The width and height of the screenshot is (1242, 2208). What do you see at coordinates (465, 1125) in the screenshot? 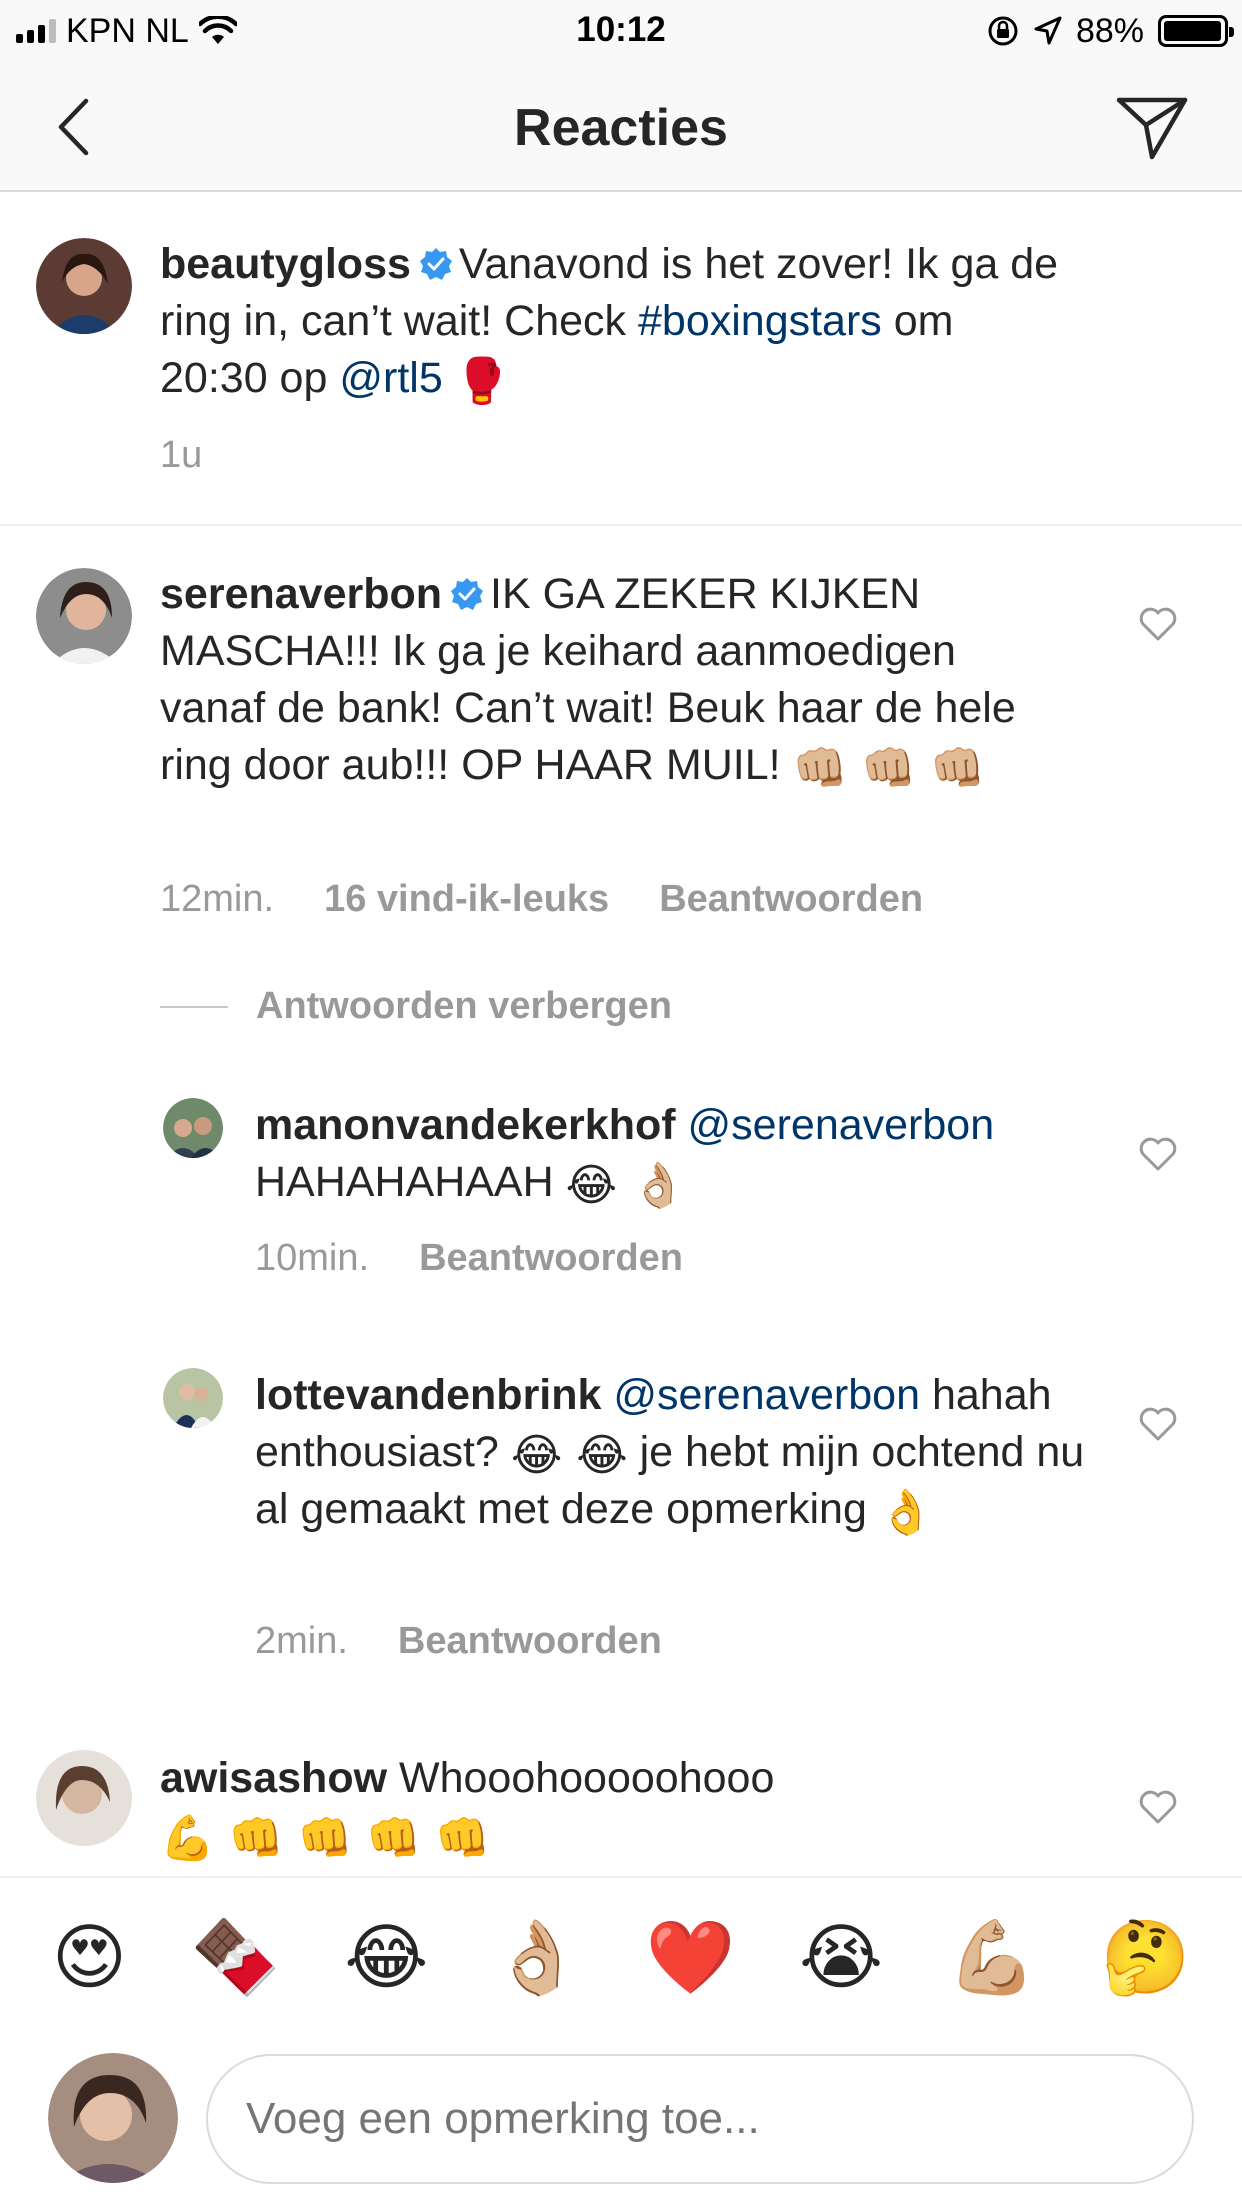
I see `reply-username: manonvandekerkhof` at bounding box center [465, 1125].